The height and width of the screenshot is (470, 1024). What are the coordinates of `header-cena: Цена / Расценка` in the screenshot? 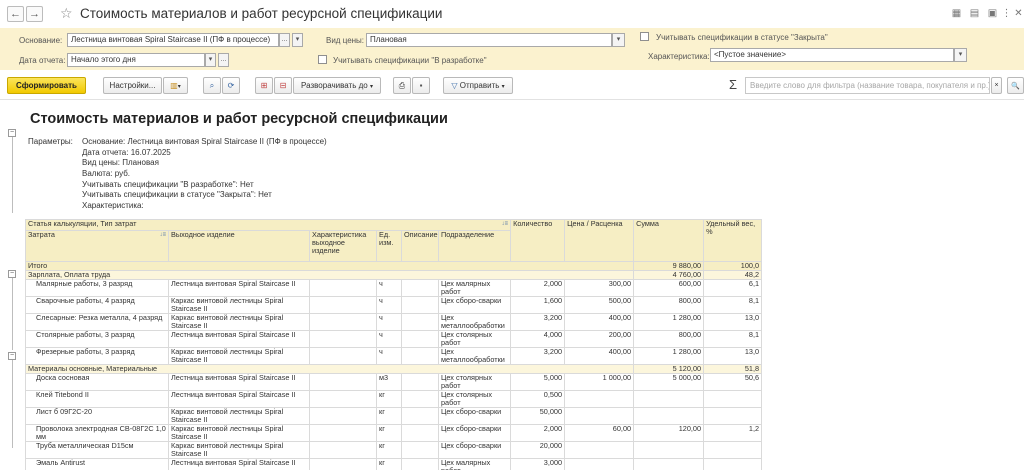 It's located at (599, 240).